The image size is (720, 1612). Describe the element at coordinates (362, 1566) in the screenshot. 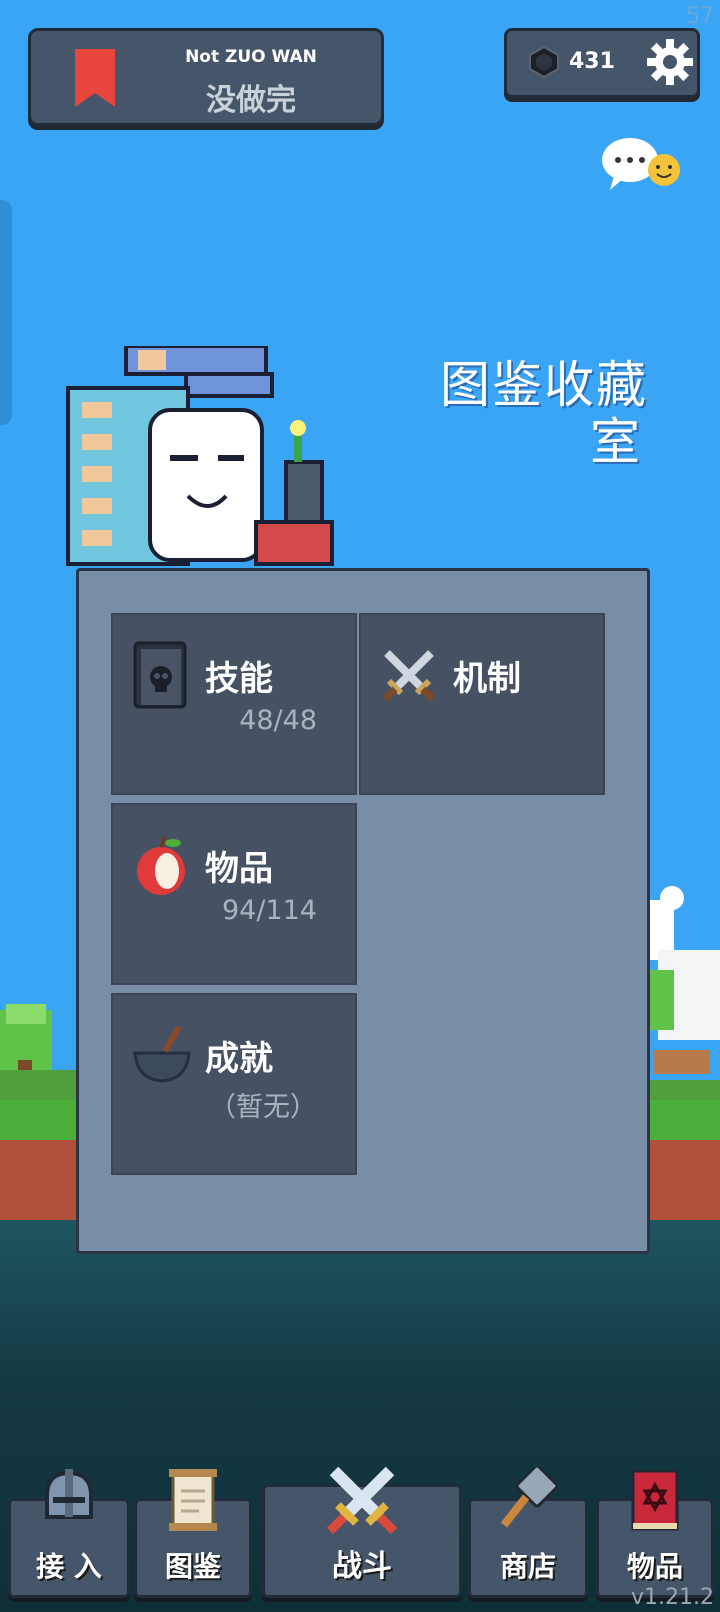

I see `nav-battle-label: 战斗` at that location.